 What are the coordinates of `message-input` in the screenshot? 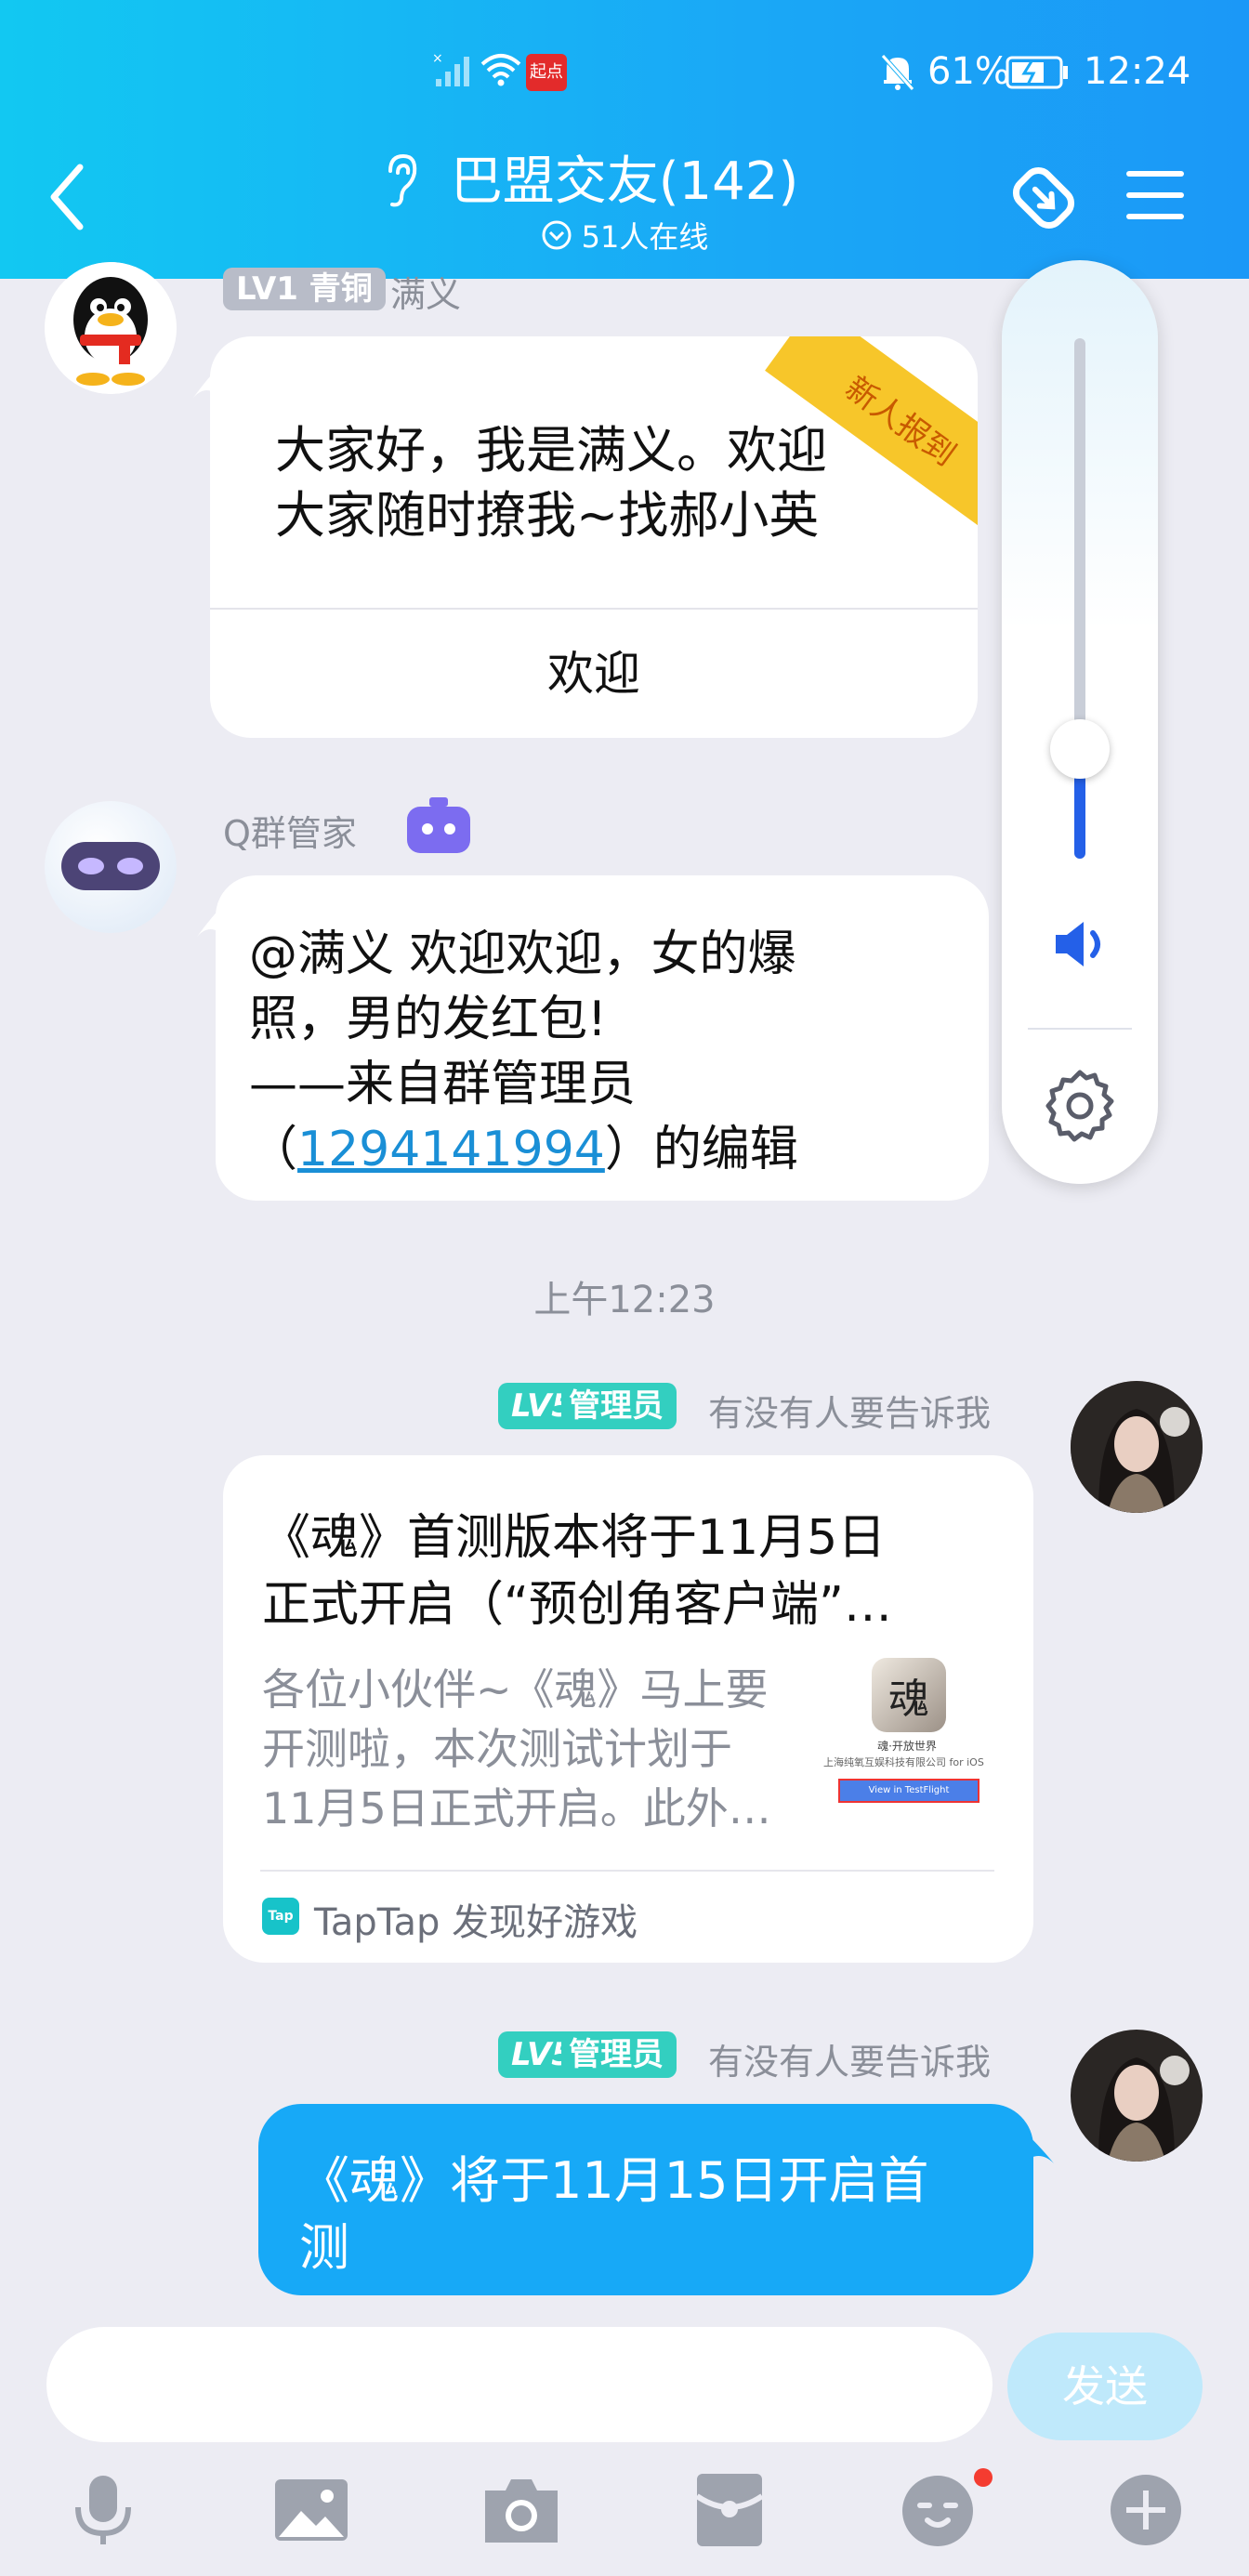 It's located at (519, 2384).